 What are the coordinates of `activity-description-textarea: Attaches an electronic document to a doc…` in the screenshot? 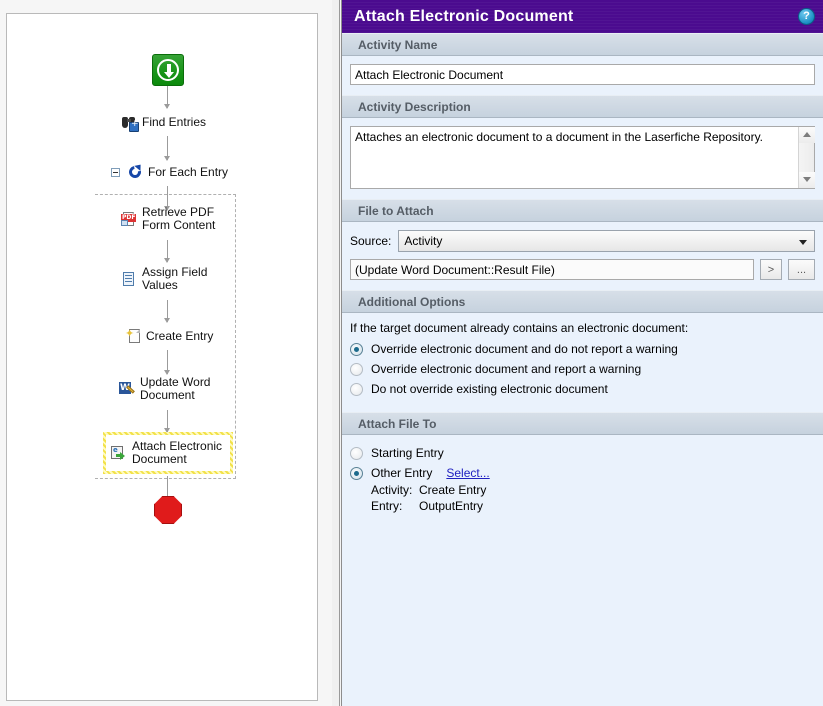 It's located at (582, 157).